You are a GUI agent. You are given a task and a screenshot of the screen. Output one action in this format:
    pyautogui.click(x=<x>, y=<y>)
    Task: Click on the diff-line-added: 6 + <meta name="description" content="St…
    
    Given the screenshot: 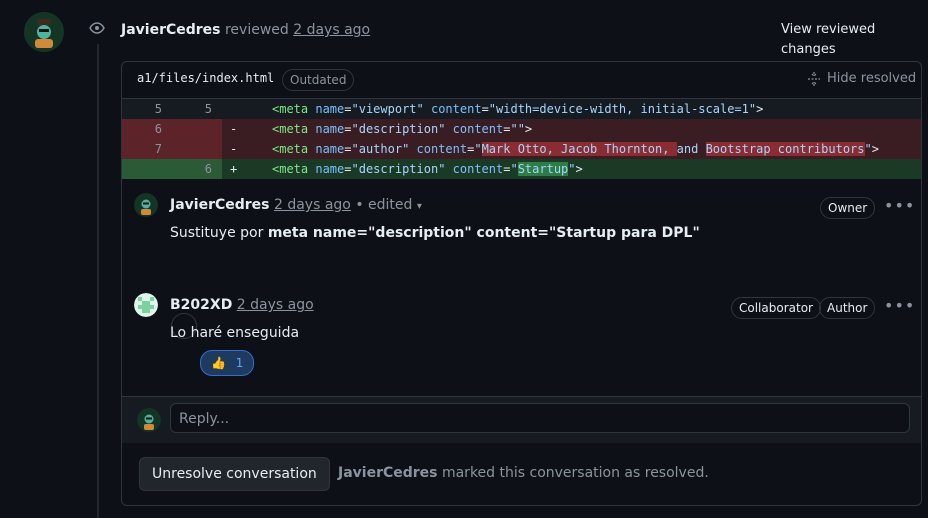 What is the action you would take?
    pyautogui.click(x=521, y=169)
    